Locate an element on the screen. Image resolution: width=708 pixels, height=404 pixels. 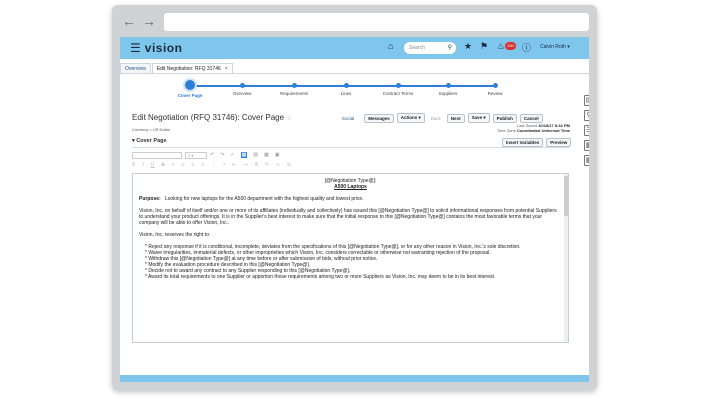
train-label: Requirements is located at coordinates (293, 93).